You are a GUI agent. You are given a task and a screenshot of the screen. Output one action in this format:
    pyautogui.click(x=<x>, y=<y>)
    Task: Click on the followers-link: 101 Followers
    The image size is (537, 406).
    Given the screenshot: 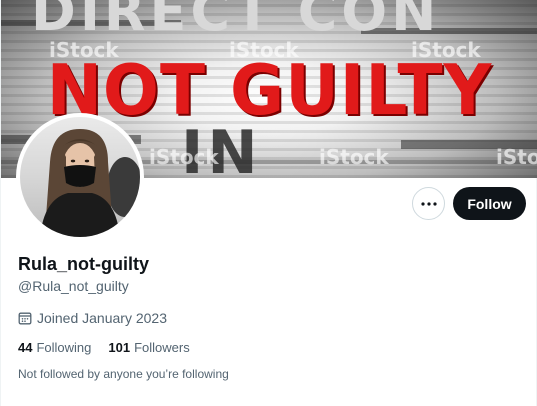 What is the action you would take?
    pyautogui.click(x=148, y=347)
    